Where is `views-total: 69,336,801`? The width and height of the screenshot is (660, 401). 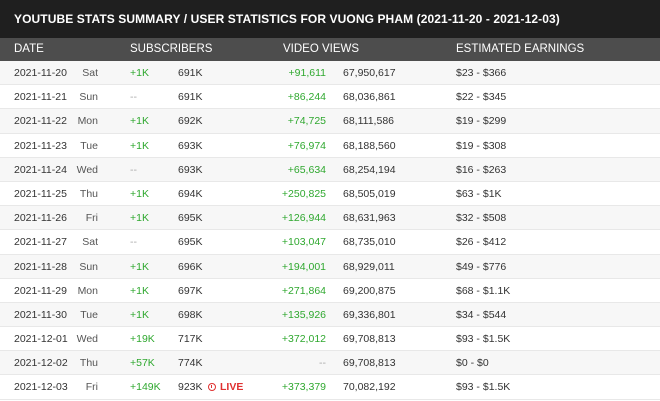
views-total: 69,336,801 is located at coordinates (369, 314).